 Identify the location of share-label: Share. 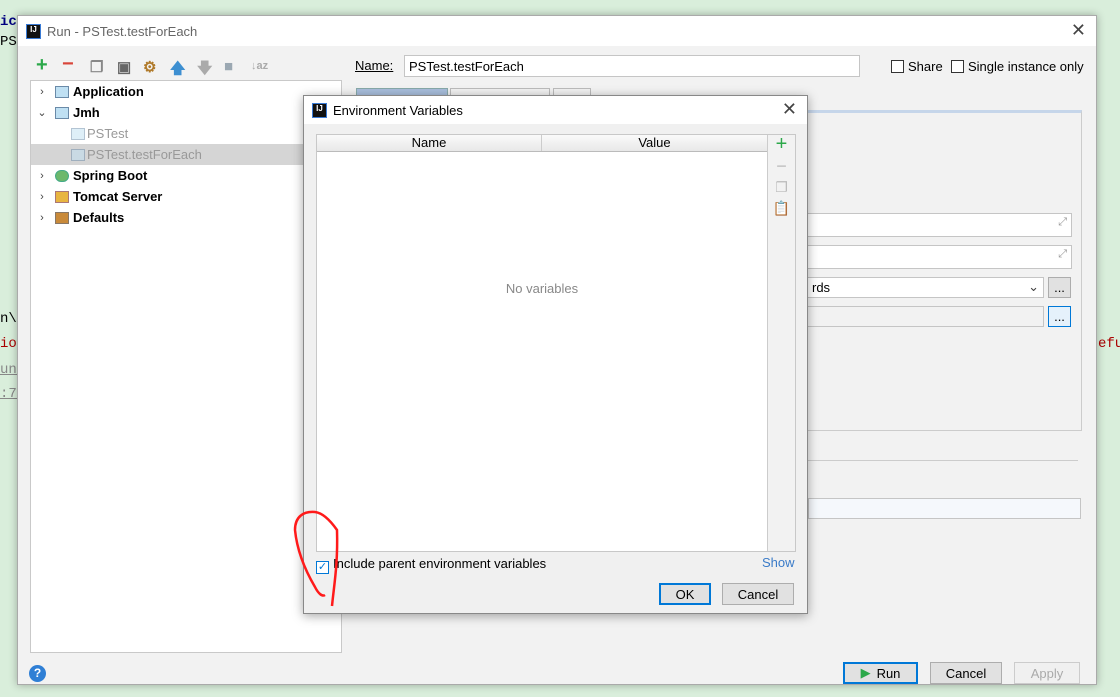
(925, 66).